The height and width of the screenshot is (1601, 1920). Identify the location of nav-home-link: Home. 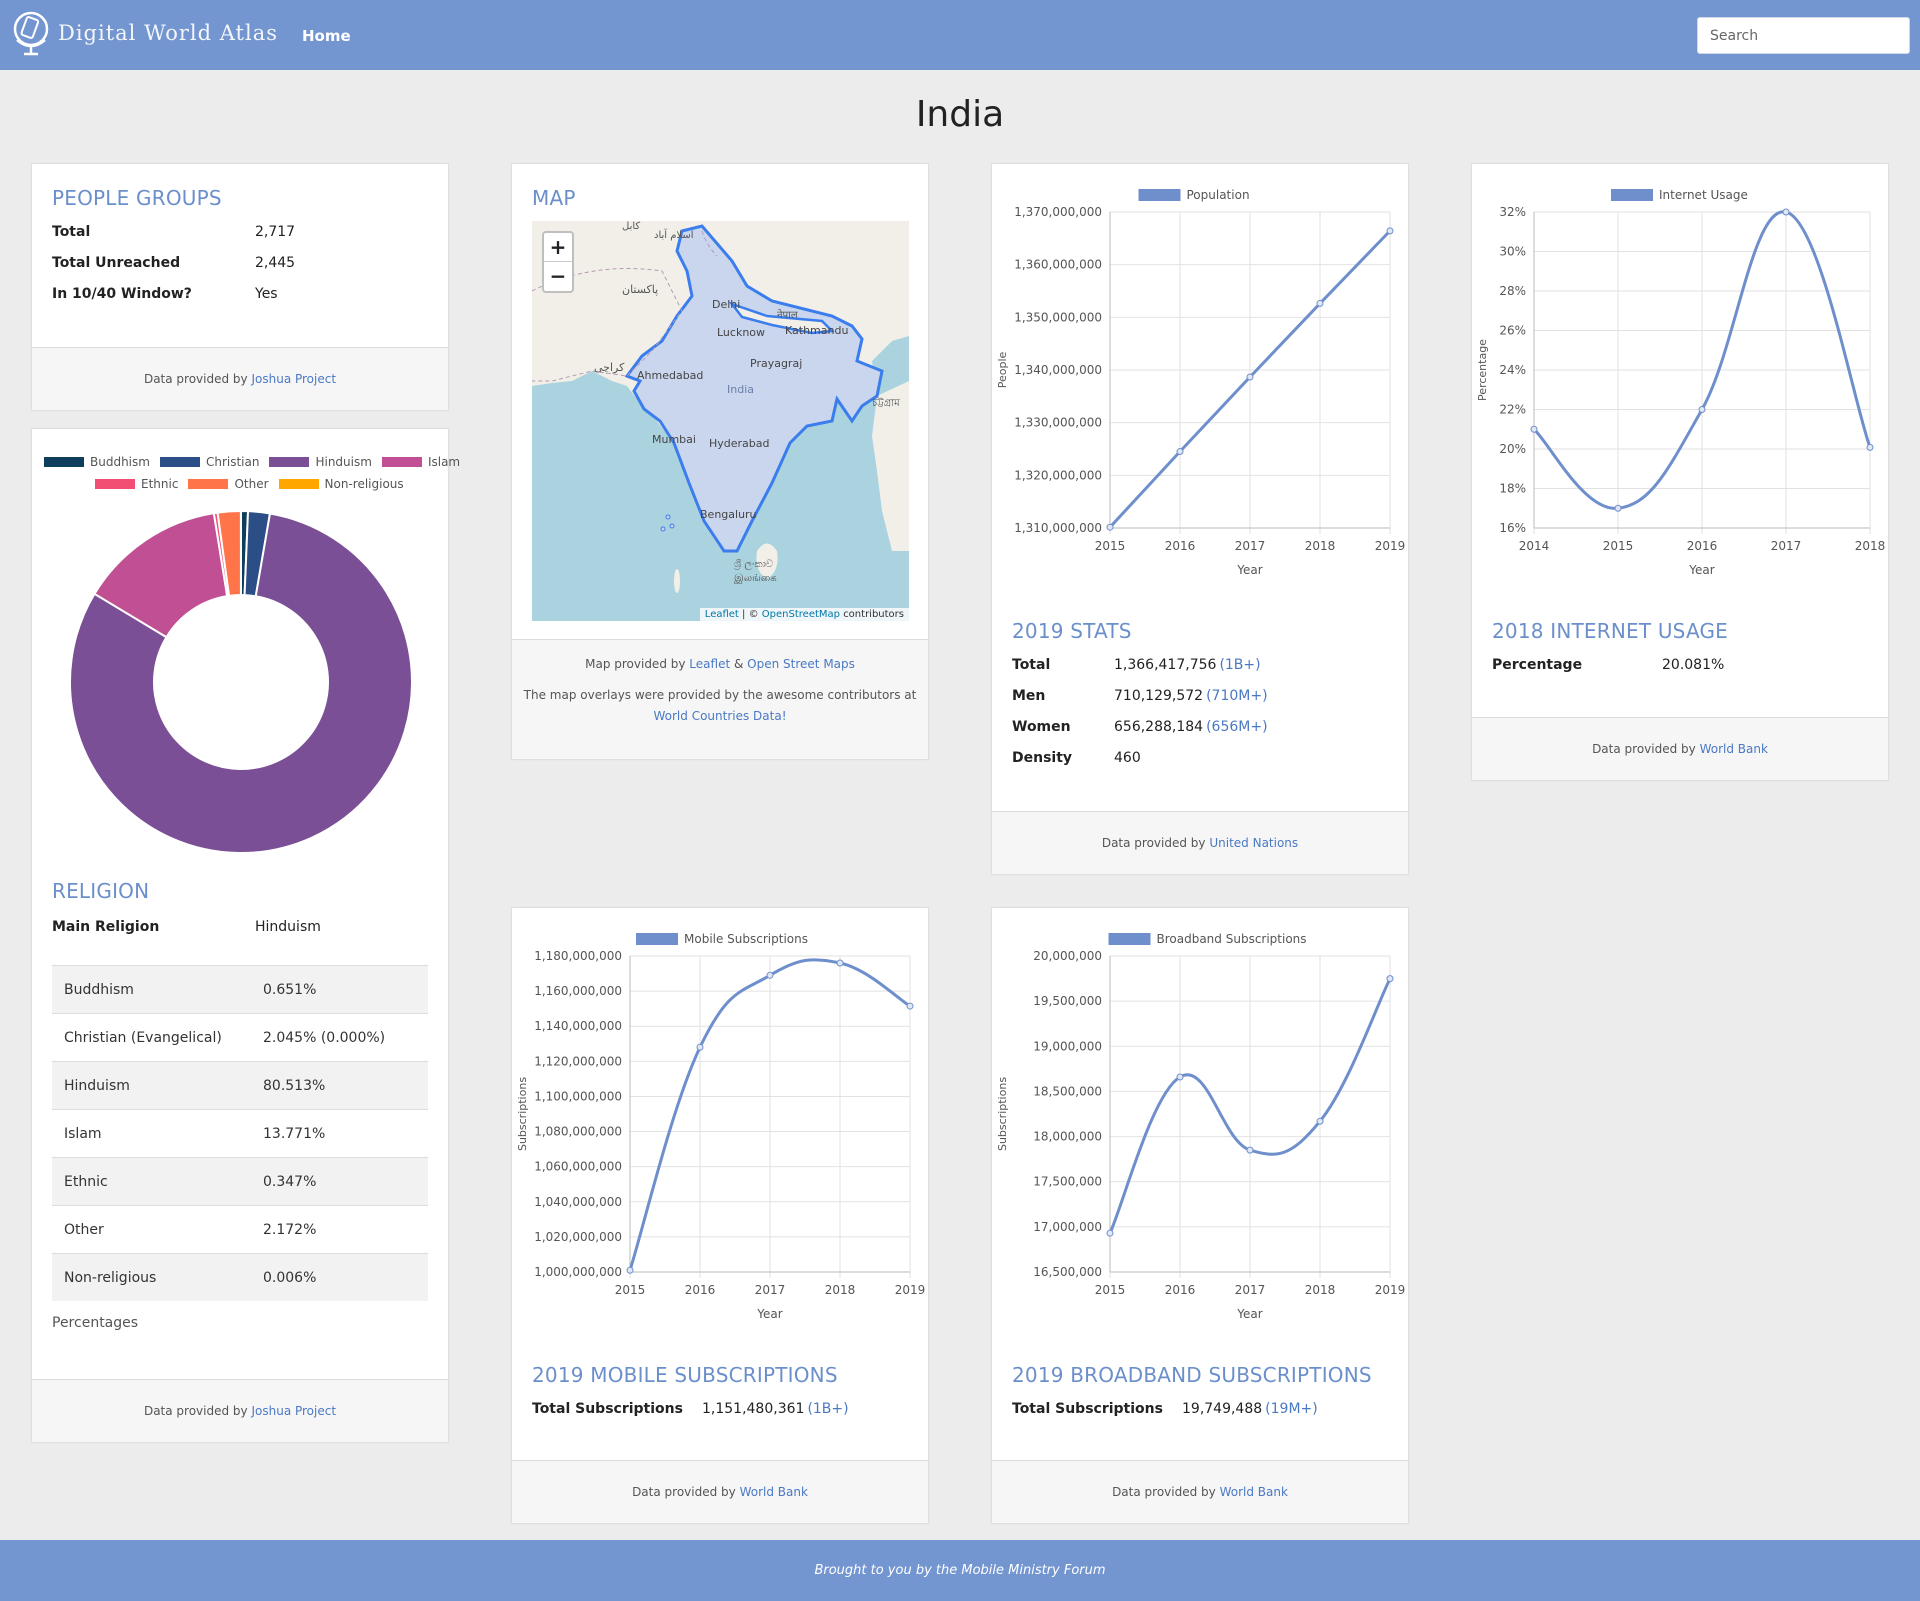
(326, 36).